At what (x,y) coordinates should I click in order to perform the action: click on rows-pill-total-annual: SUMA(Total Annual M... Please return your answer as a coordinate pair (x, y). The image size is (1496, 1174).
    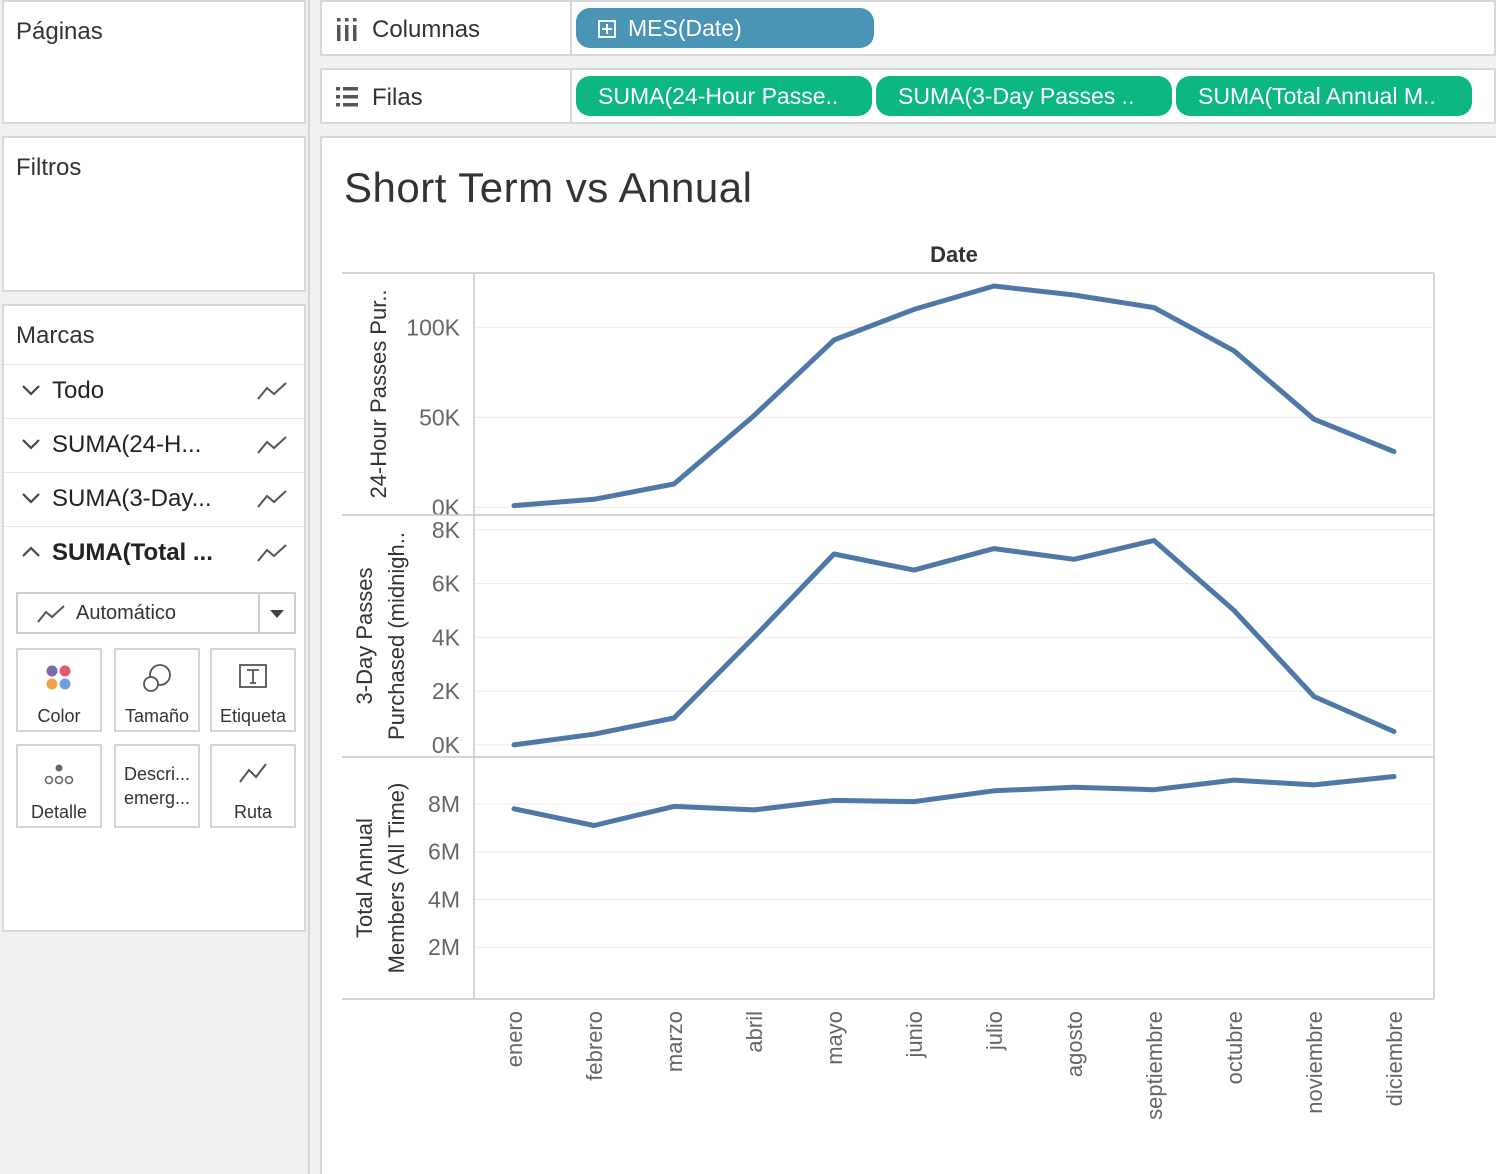
    Looking at the image, I should click on (1324, 96).